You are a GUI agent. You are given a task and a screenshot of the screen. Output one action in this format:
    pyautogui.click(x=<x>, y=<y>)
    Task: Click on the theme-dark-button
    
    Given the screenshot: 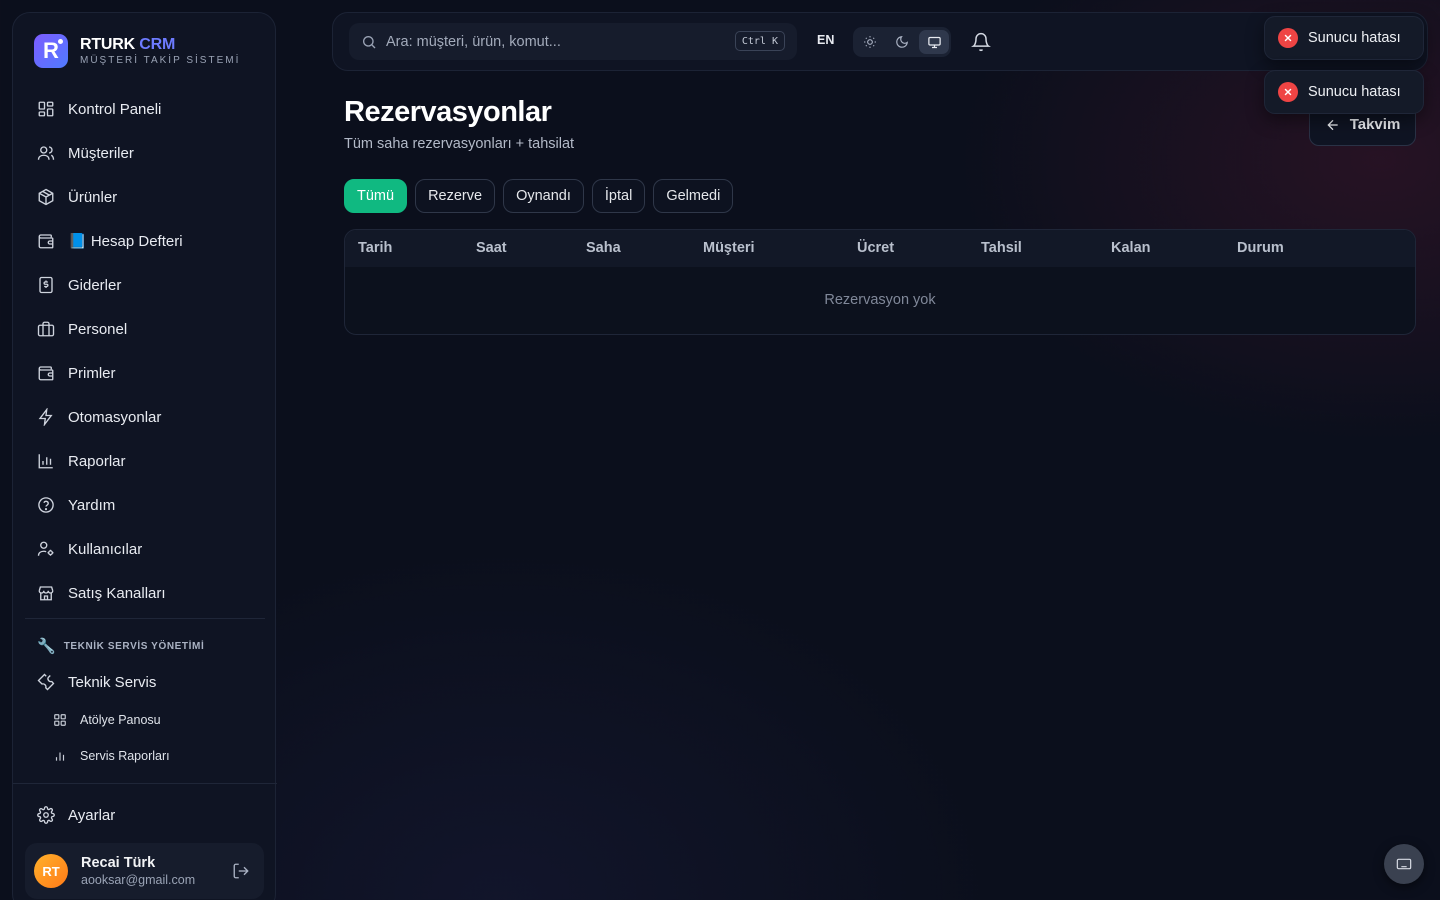 What is the action you would take?
    pyautogui.click(x=902, y=42)
    